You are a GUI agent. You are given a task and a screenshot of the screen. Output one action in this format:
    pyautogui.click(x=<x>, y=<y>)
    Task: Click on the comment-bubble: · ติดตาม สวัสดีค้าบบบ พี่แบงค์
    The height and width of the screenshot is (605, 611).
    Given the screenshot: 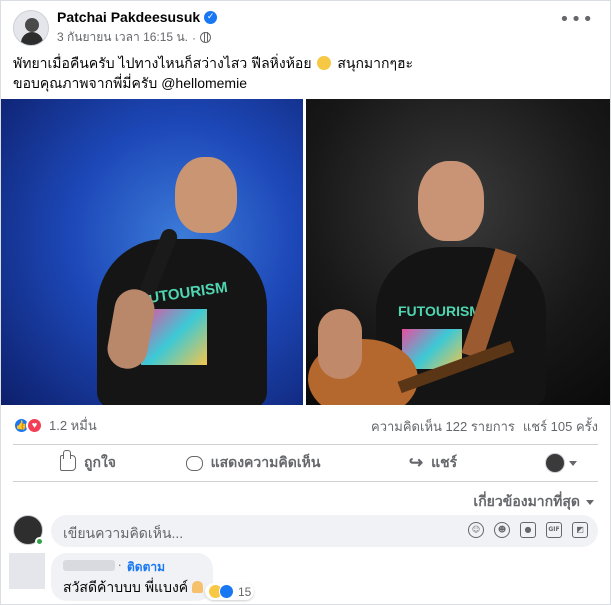 What is the action you would take?
    pyautogui.click(x=132, y=577)
    